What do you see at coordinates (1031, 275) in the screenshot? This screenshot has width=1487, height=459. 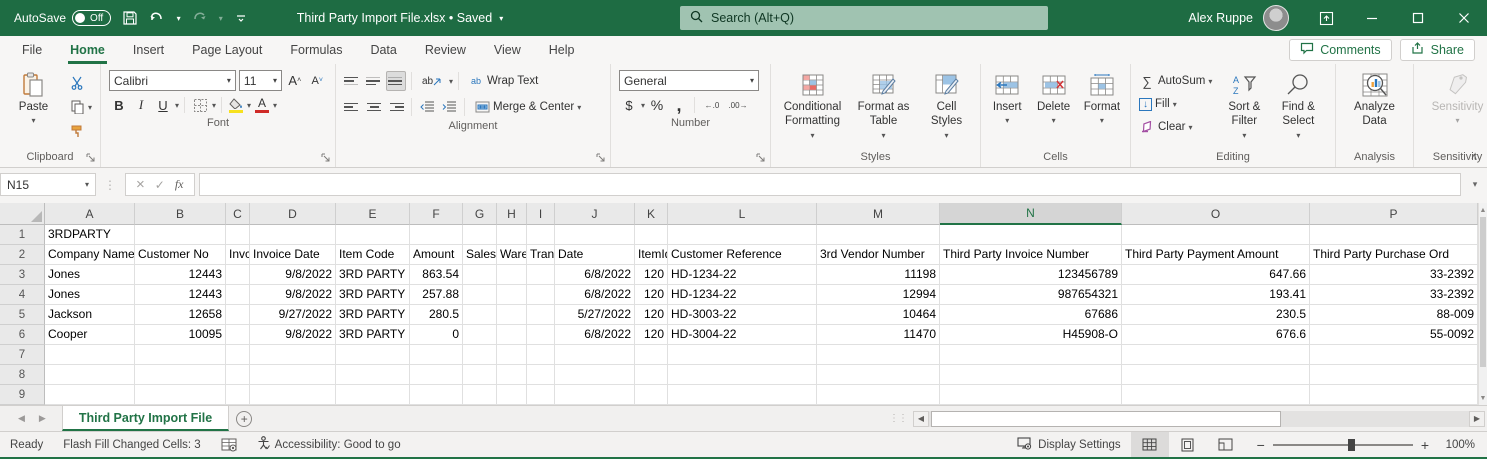 I see `cell-N3: 123456789` at bounding box center [1031, 275].